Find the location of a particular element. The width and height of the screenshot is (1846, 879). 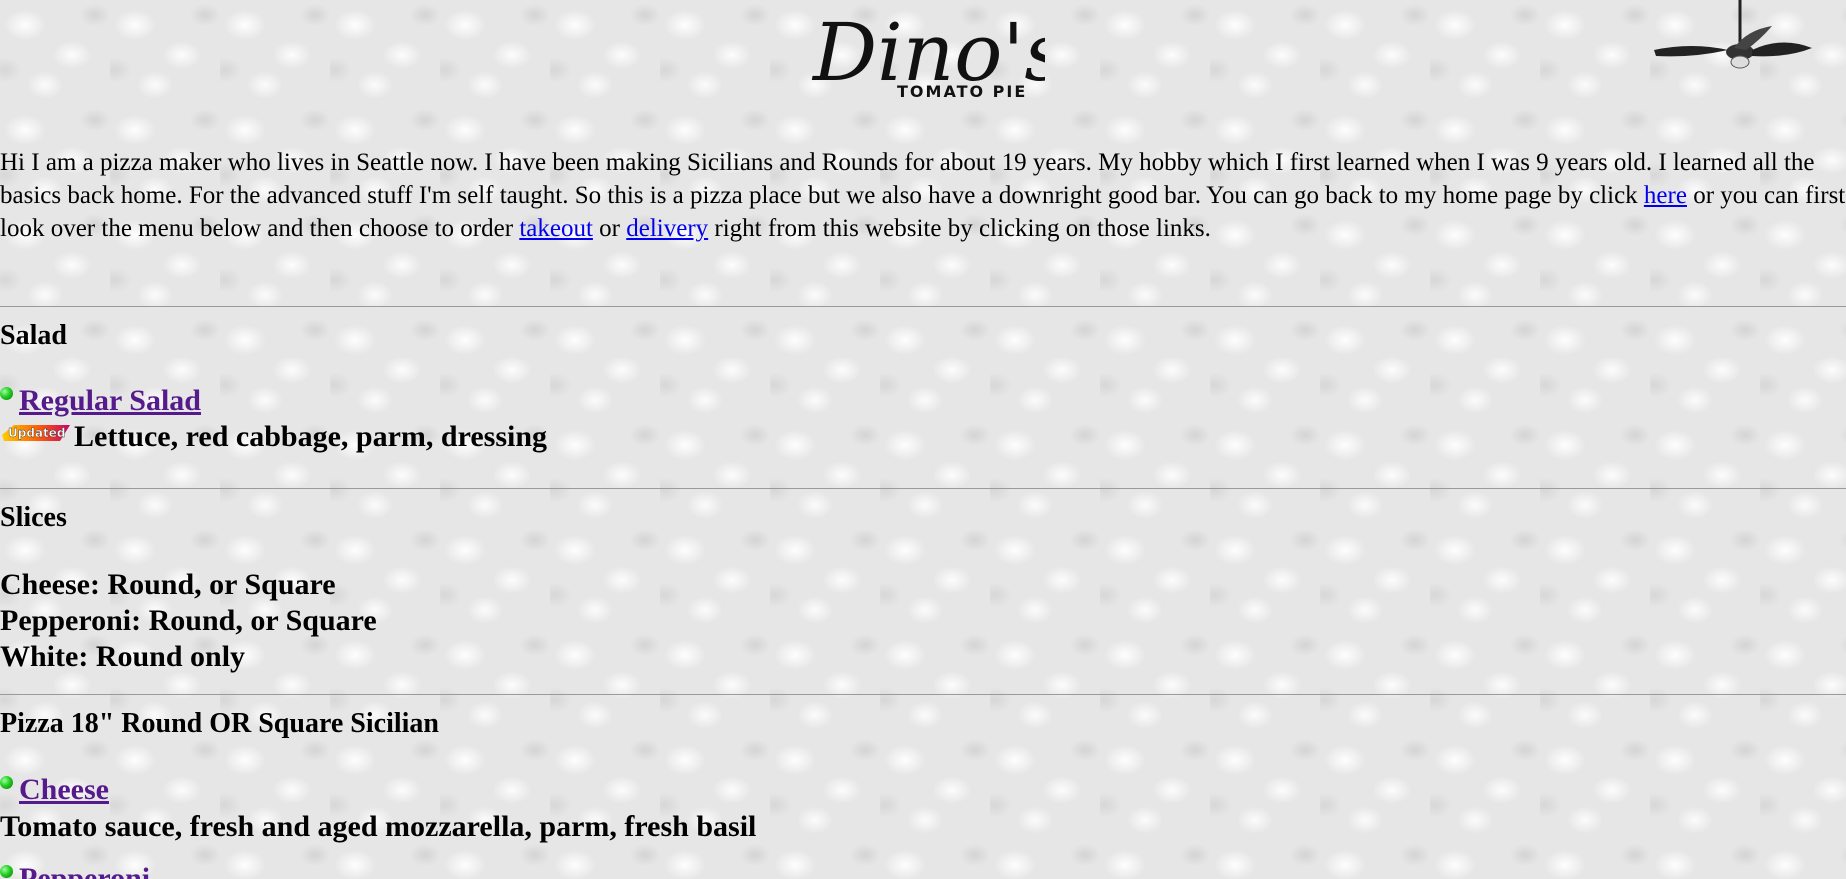

intro-text-3: or is located at coordinates (609, 228).